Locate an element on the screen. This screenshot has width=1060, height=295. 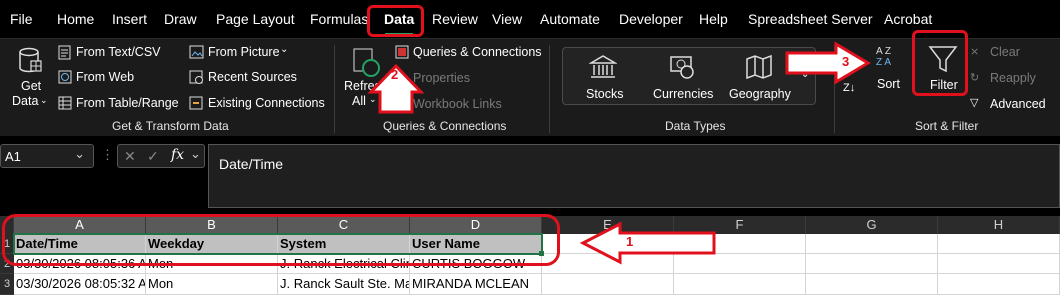
step-1-label: 1 is located at coordinates (630, 241).